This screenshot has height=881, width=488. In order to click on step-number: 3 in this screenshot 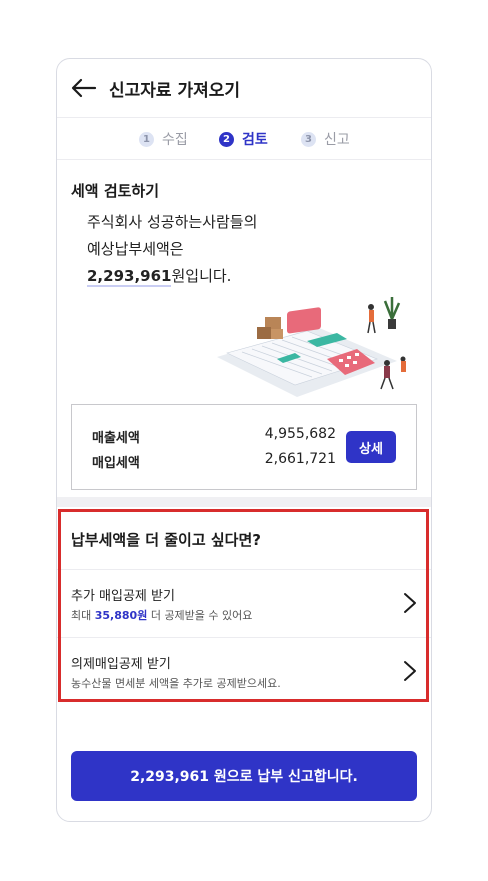, I will do `click(308, 139)`.